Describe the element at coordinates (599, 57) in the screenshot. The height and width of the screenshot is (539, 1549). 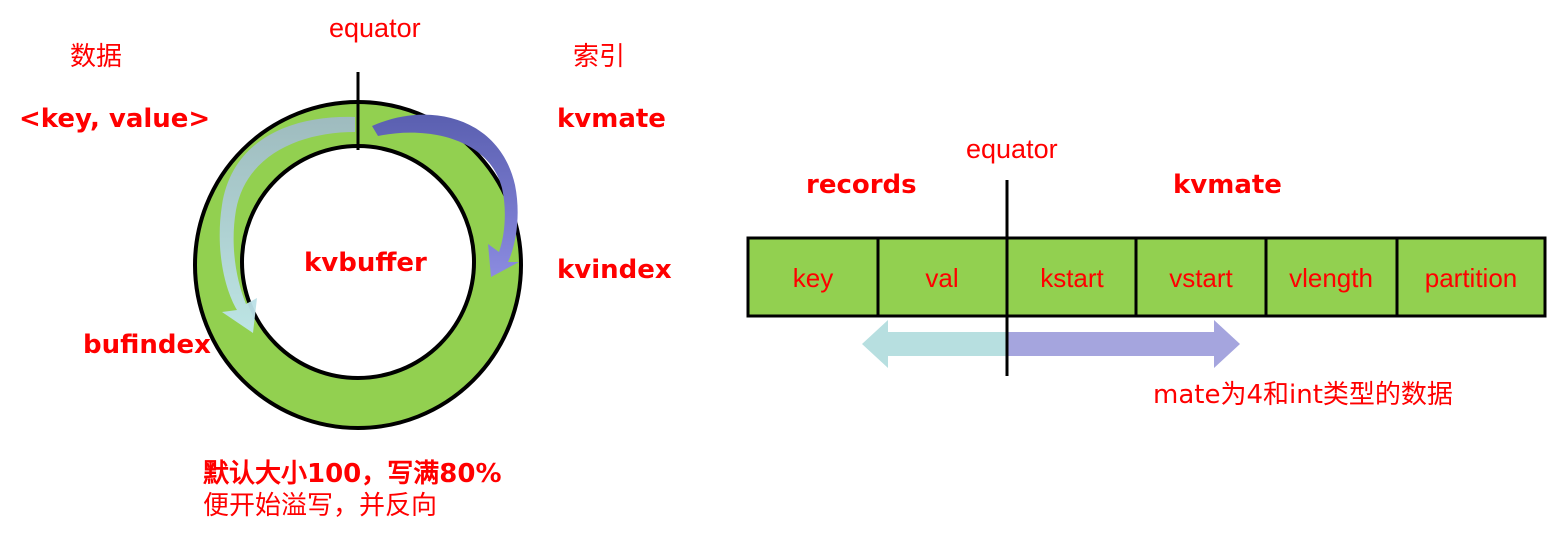
I see `index-label: 索引` at that location.